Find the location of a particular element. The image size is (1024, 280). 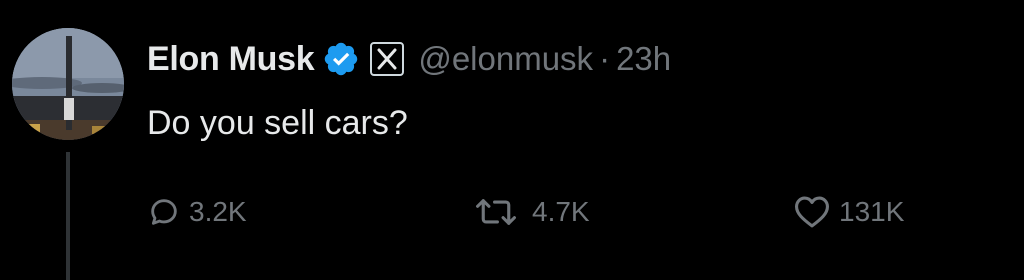

timestamp: 23h is located at coordinates (643, 59).